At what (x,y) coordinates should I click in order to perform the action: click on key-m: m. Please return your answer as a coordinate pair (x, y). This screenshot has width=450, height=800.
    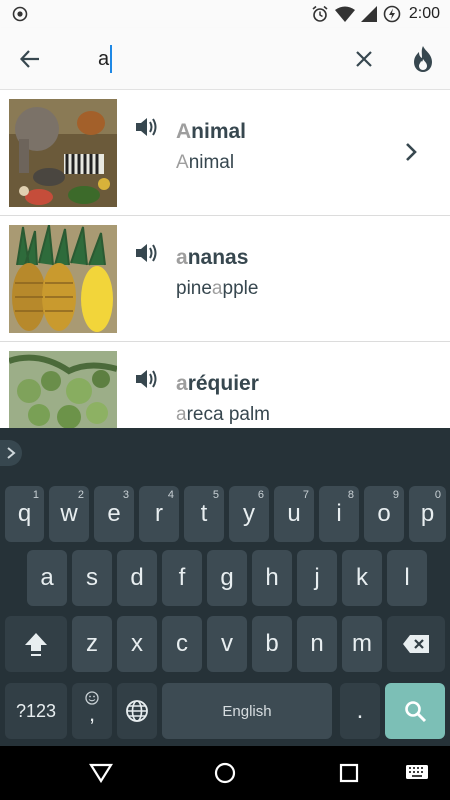
    Looking at the image, I should click on (362, 644).